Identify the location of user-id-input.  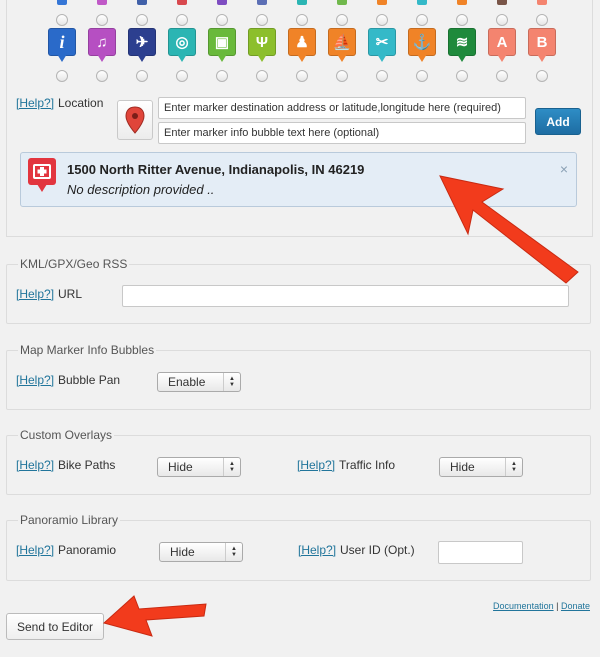
(480, 552).